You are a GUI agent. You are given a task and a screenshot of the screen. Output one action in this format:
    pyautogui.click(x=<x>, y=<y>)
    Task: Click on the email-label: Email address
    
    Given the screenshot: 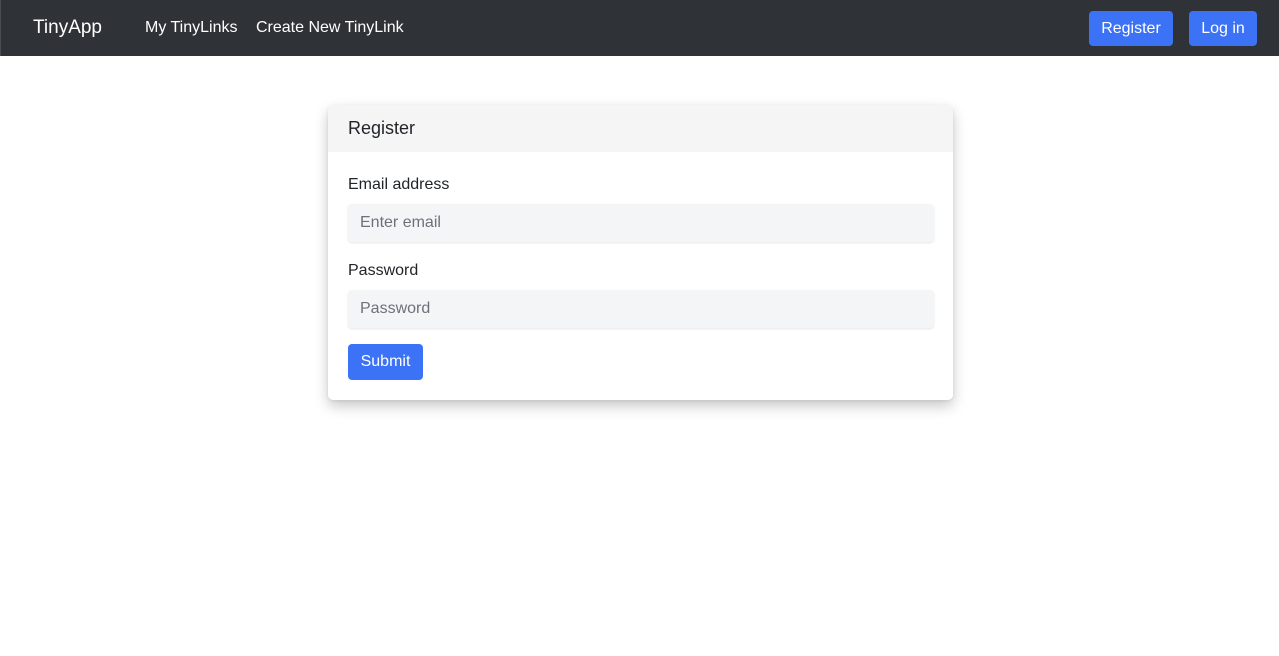 What is the action you would take?
    pyautogui.click(x=399, y=184)
    